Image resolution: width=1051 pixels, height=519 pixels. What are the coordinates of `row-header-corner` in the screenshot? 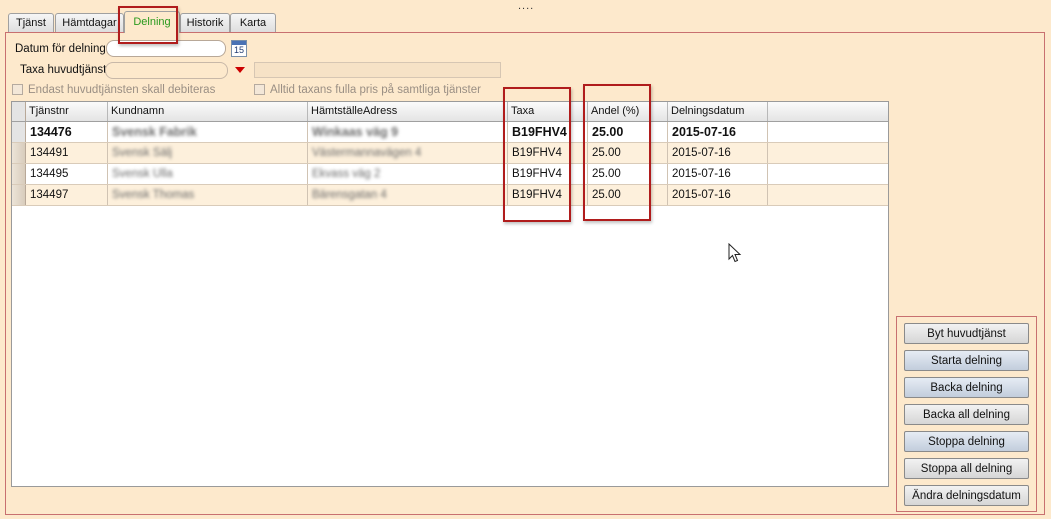 It's located at (19, 111).